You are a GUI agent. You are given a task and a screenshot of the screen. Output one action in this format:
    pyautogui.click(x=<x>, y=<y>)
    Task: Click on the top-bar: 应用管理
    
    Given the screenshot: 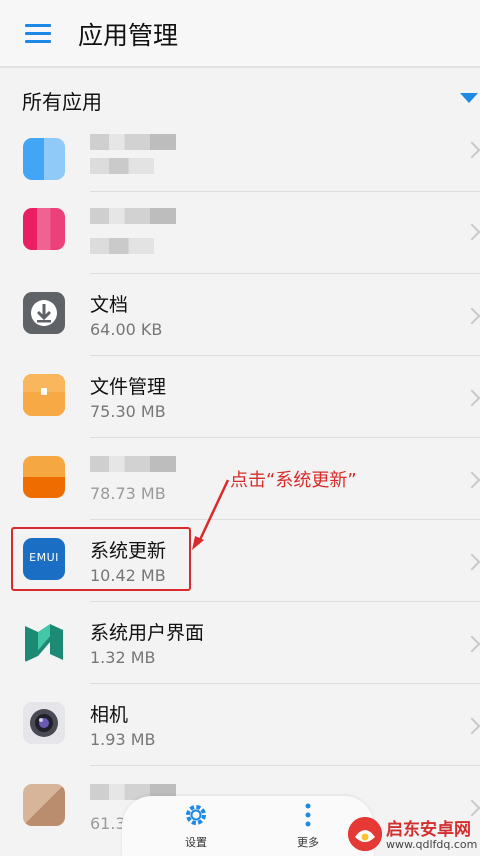 What is the action you would take?
    pyautogui.click(x=240, y=34)
    